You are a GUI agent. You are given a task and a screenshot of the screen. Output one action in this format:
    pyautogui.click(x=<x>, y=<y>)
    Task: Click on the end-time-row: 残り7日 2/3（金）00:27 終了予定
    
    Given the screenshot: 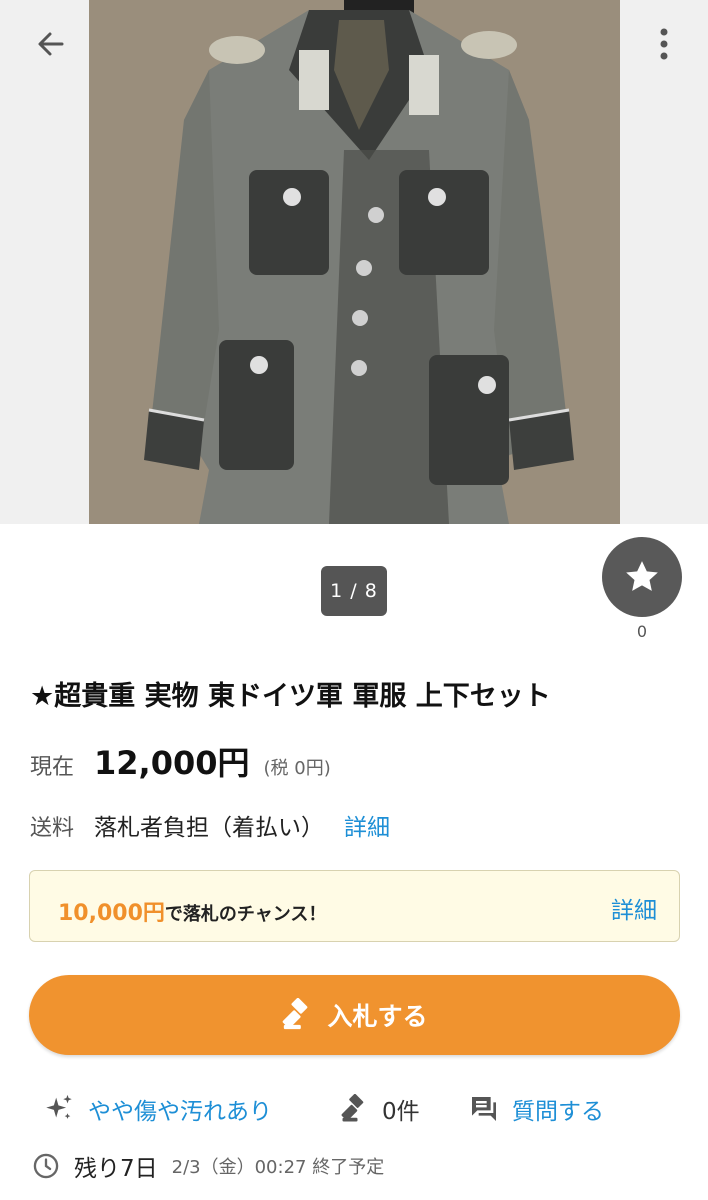 What is the action you would take?
    pyautogui.click(x=208, y=1166)
    